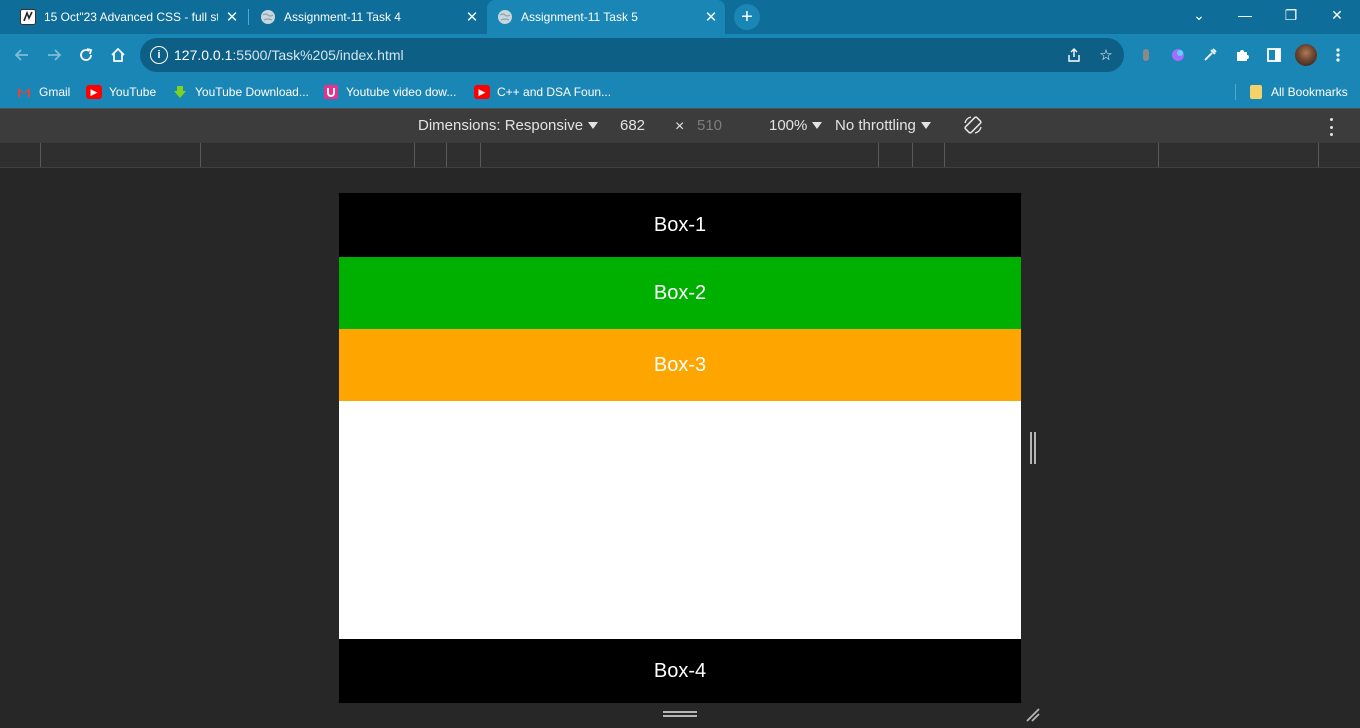 This screenshot has height=728, width=1360. I want to click on dimensions-dropdown: Dimensions: Responsive, so click(508, 125).